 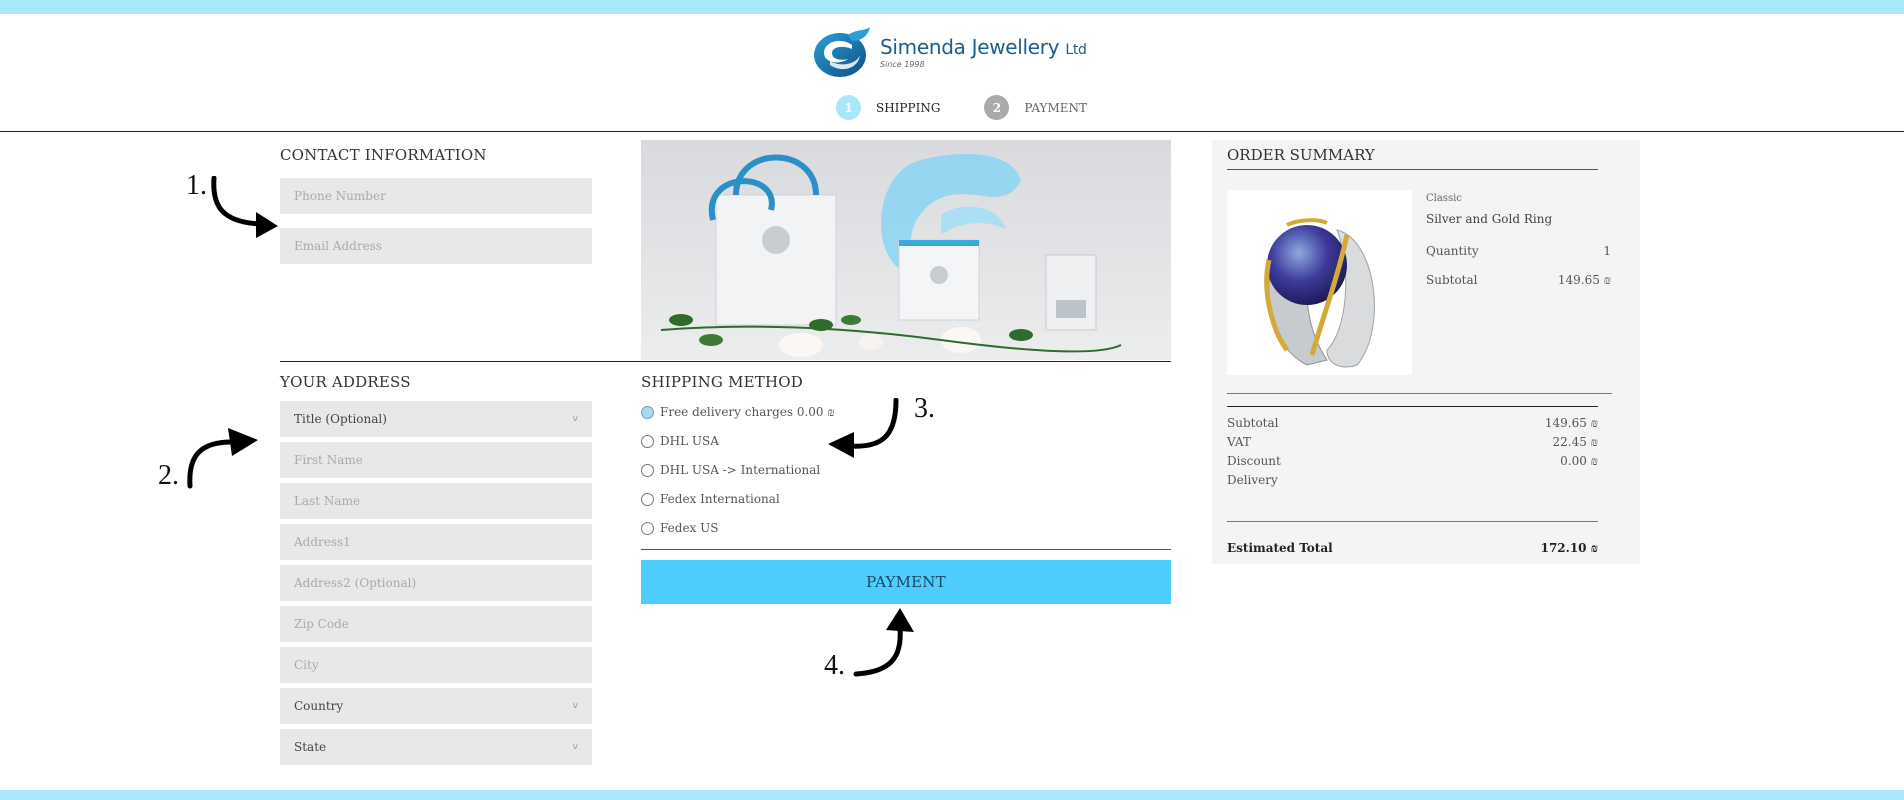 What do you see at coordinates (970, 47) in the screenshot?
I see `brand-name-text: Simenda Jewellery` at bounding box center [970, 47].